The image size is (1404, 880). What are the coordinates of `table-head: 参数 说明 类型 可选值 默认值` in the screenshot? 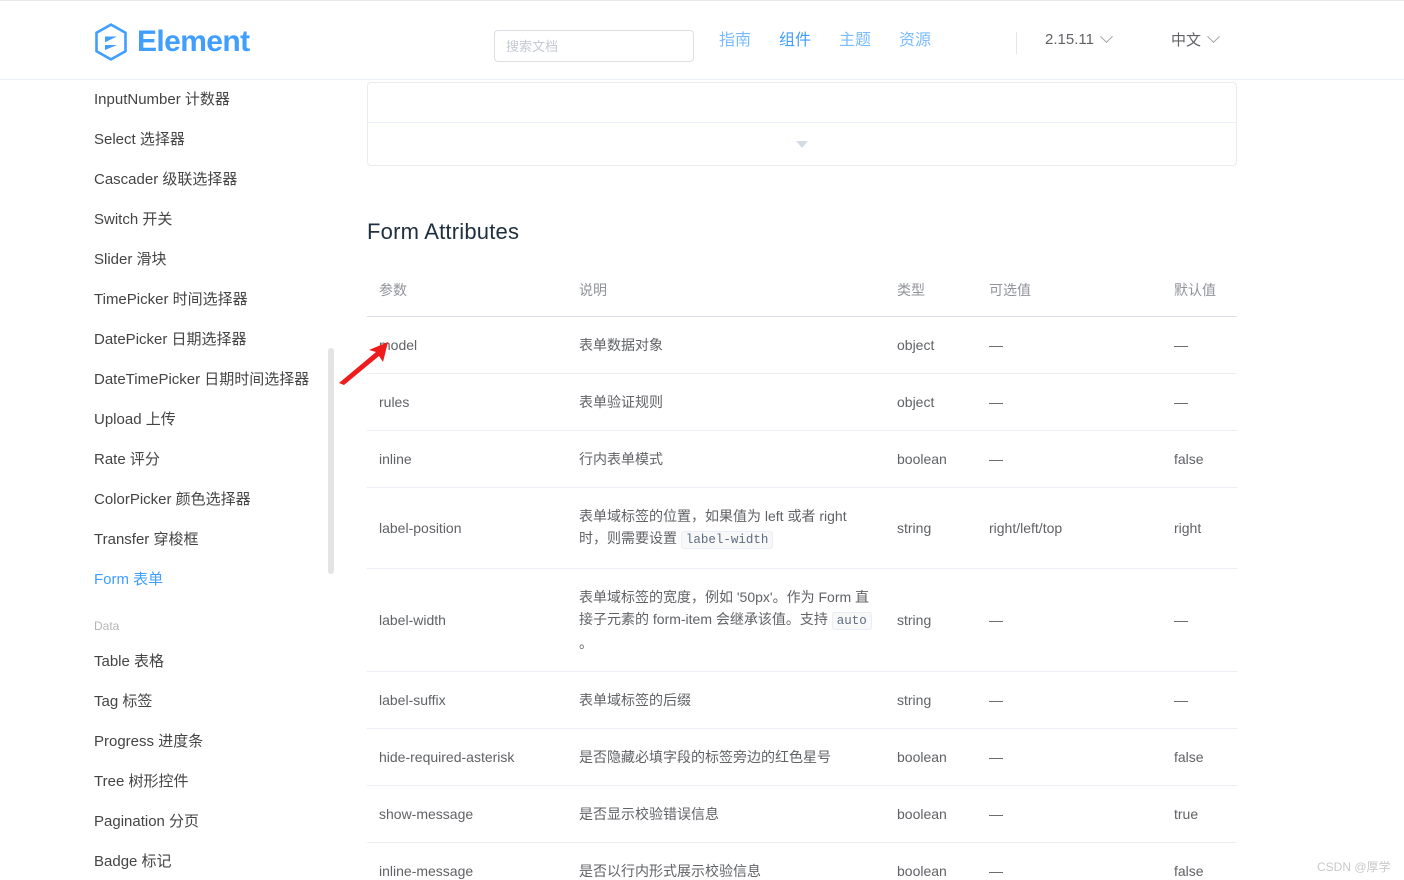 It's located at (802, 290).